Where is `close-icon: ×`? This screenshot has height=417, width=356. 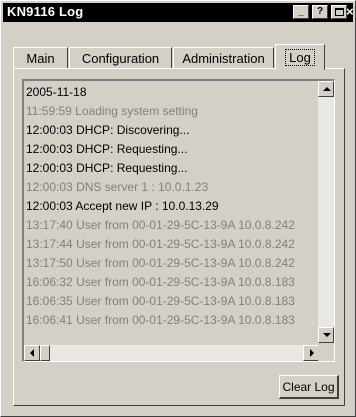 close-icon: × is located at coordinates (350, 11).